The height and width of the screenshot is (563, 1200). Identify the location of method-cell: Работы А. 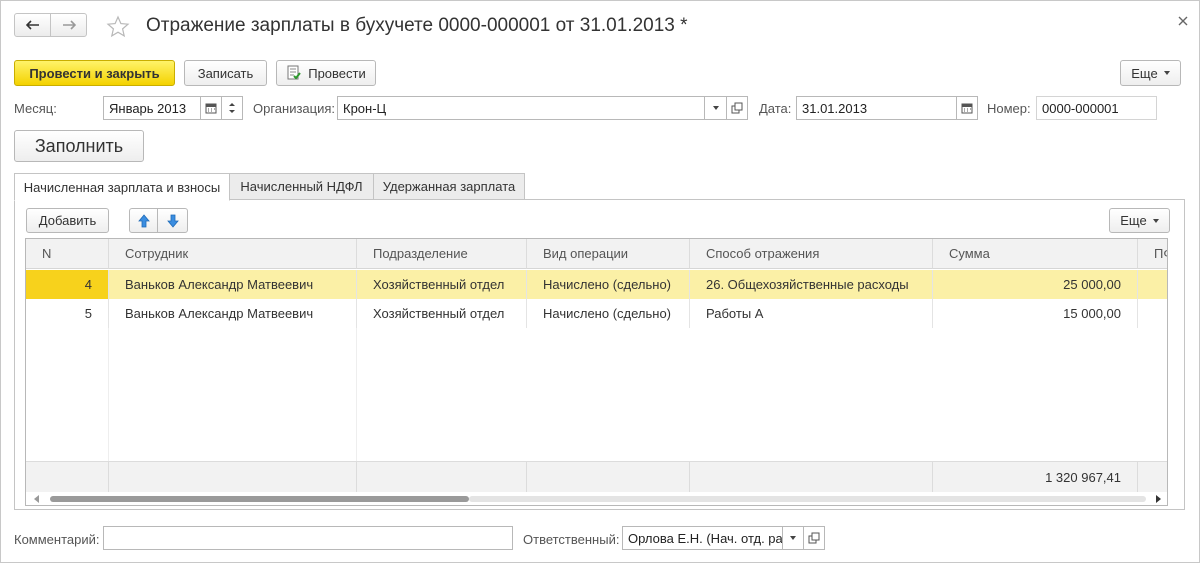
(811, 313).